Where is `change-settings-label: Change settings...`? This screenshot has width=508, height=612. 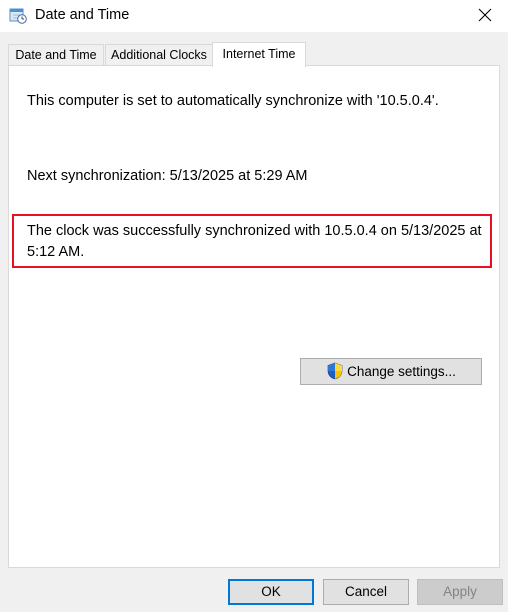 change-settings-label: Change settings... is located at coordinates (401, 371).